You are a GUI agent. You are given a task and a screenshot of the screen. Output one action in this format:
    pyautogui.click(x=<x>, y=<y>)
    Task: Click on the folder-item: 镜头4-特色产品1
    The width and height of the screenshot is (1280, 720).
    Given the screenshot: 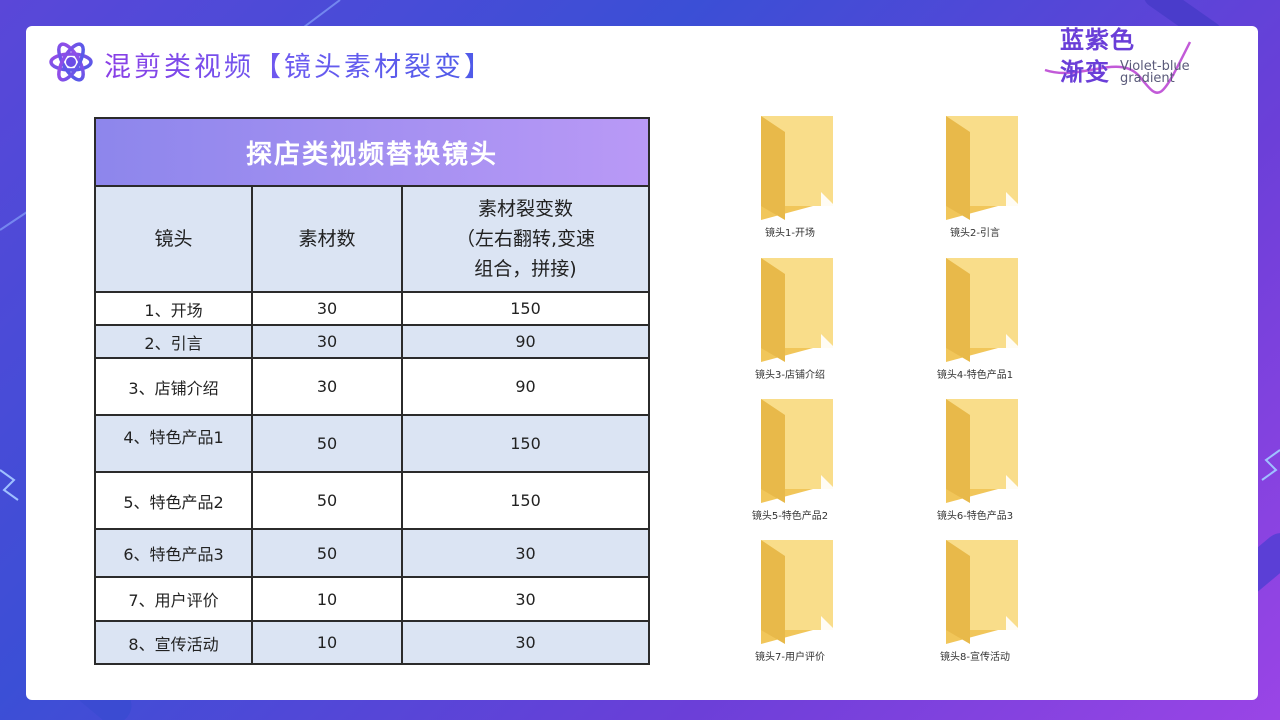 What is the action you would take?
    pyautogui.click(x=975, y=317)
    